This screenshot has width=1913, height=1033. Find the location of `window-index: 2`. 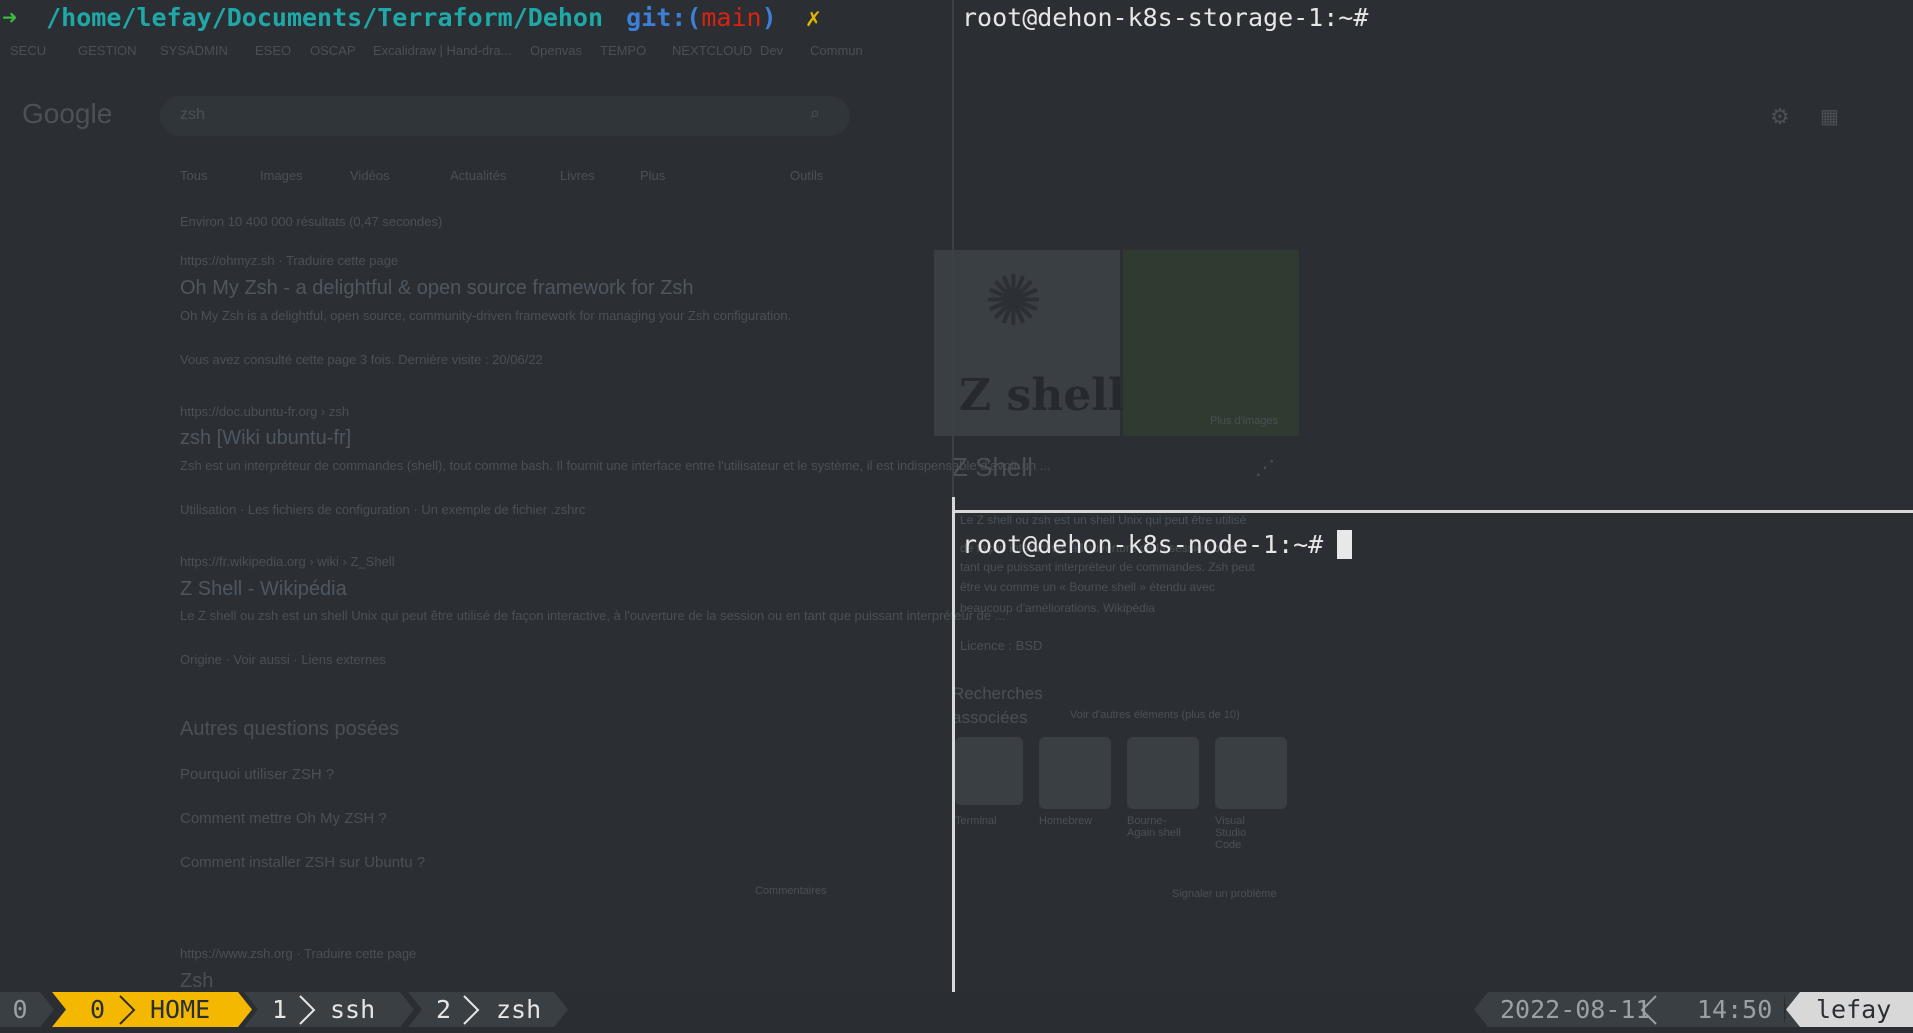

window-index: 2 is located at coordinates (444, 1009).